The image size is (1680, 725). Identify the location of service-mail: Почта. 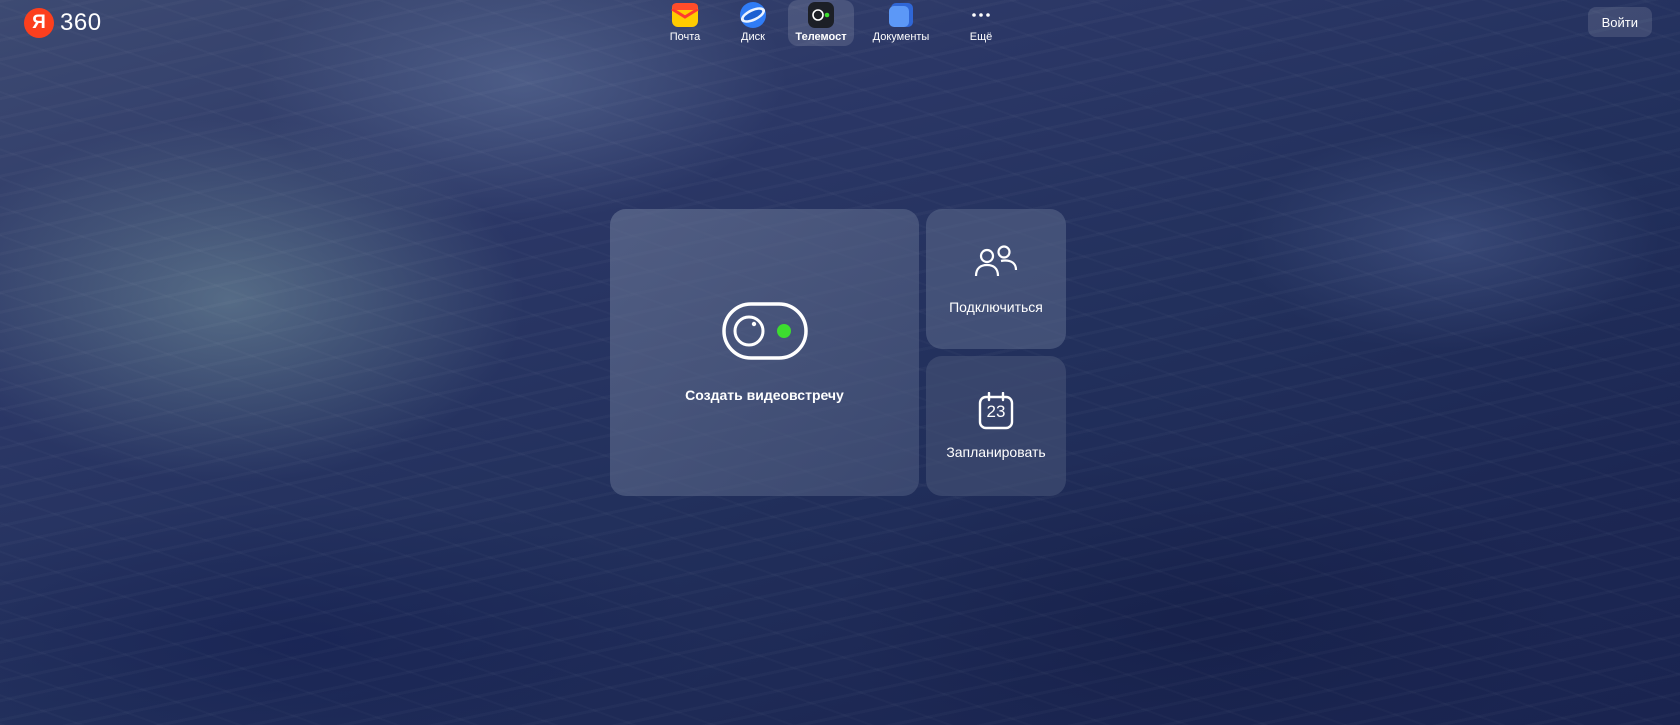
(685, 23).